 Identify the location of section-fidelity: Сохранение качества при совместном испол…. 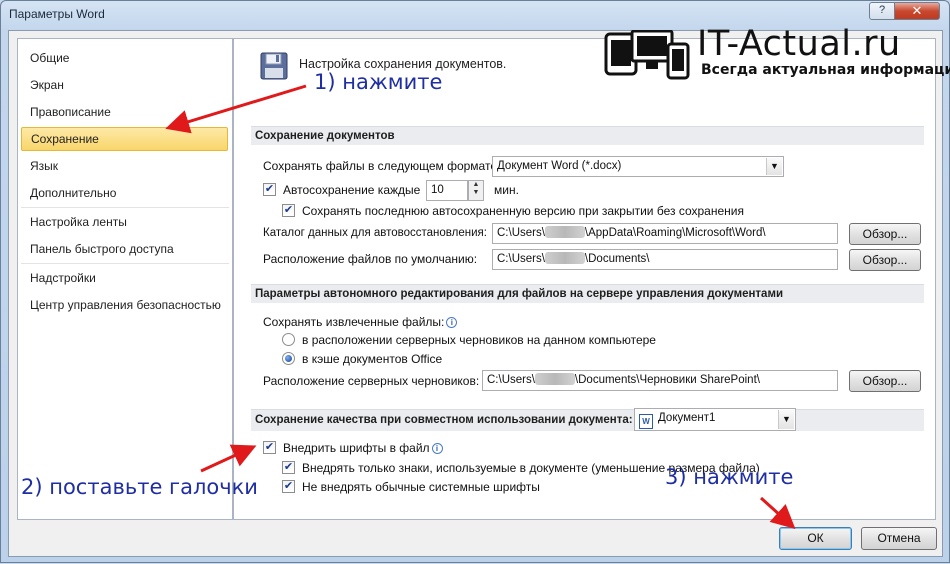
(587, 420).